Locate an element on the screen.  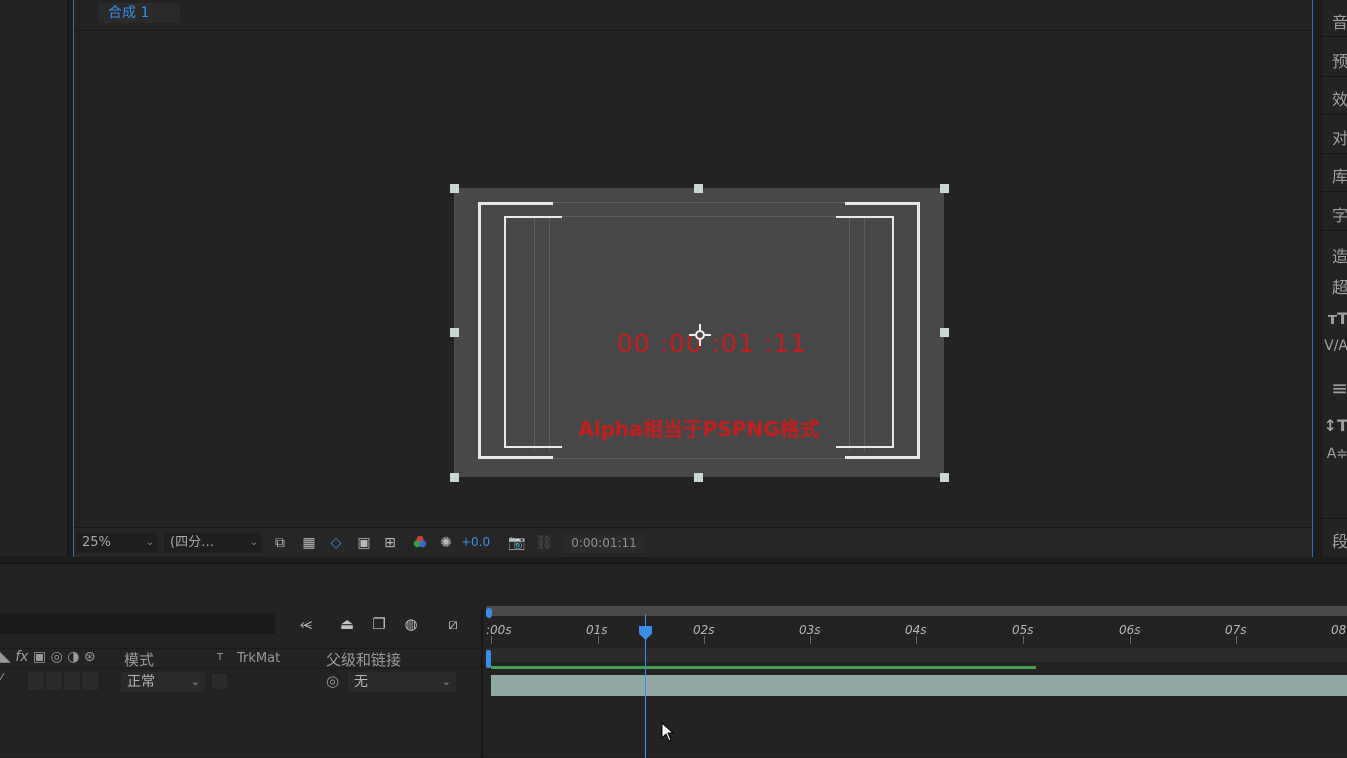
pencil-icon: ⁄ is located at coordinates (1, 679).